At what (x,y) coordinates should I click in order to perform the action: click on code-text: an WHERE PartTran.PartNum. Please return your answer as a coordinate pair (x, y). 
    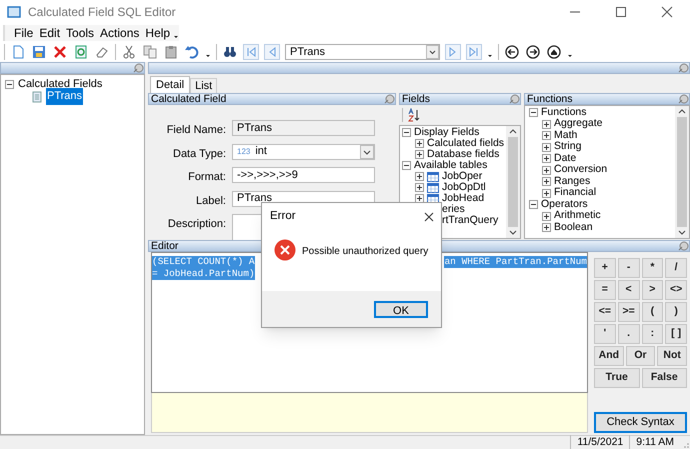
    Looking at the image, I should click on (515, 262).